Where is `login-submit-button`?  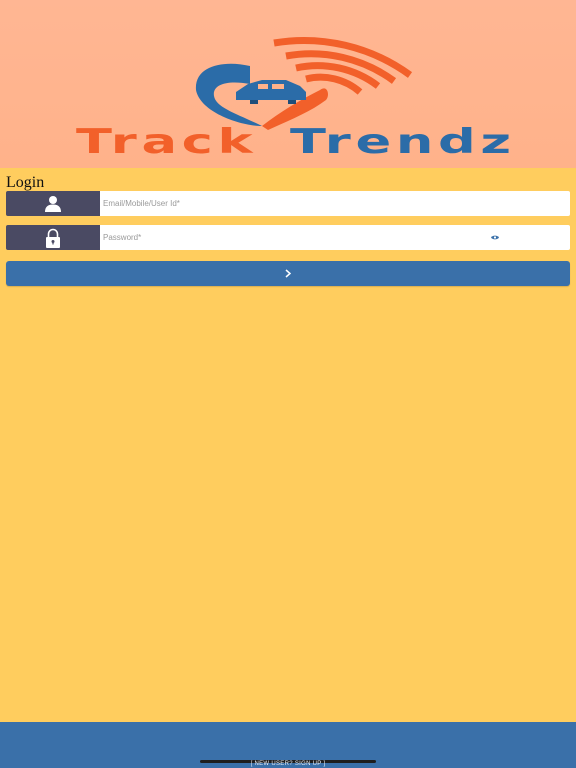 login-submit-button is located at coordinates (288, 273).